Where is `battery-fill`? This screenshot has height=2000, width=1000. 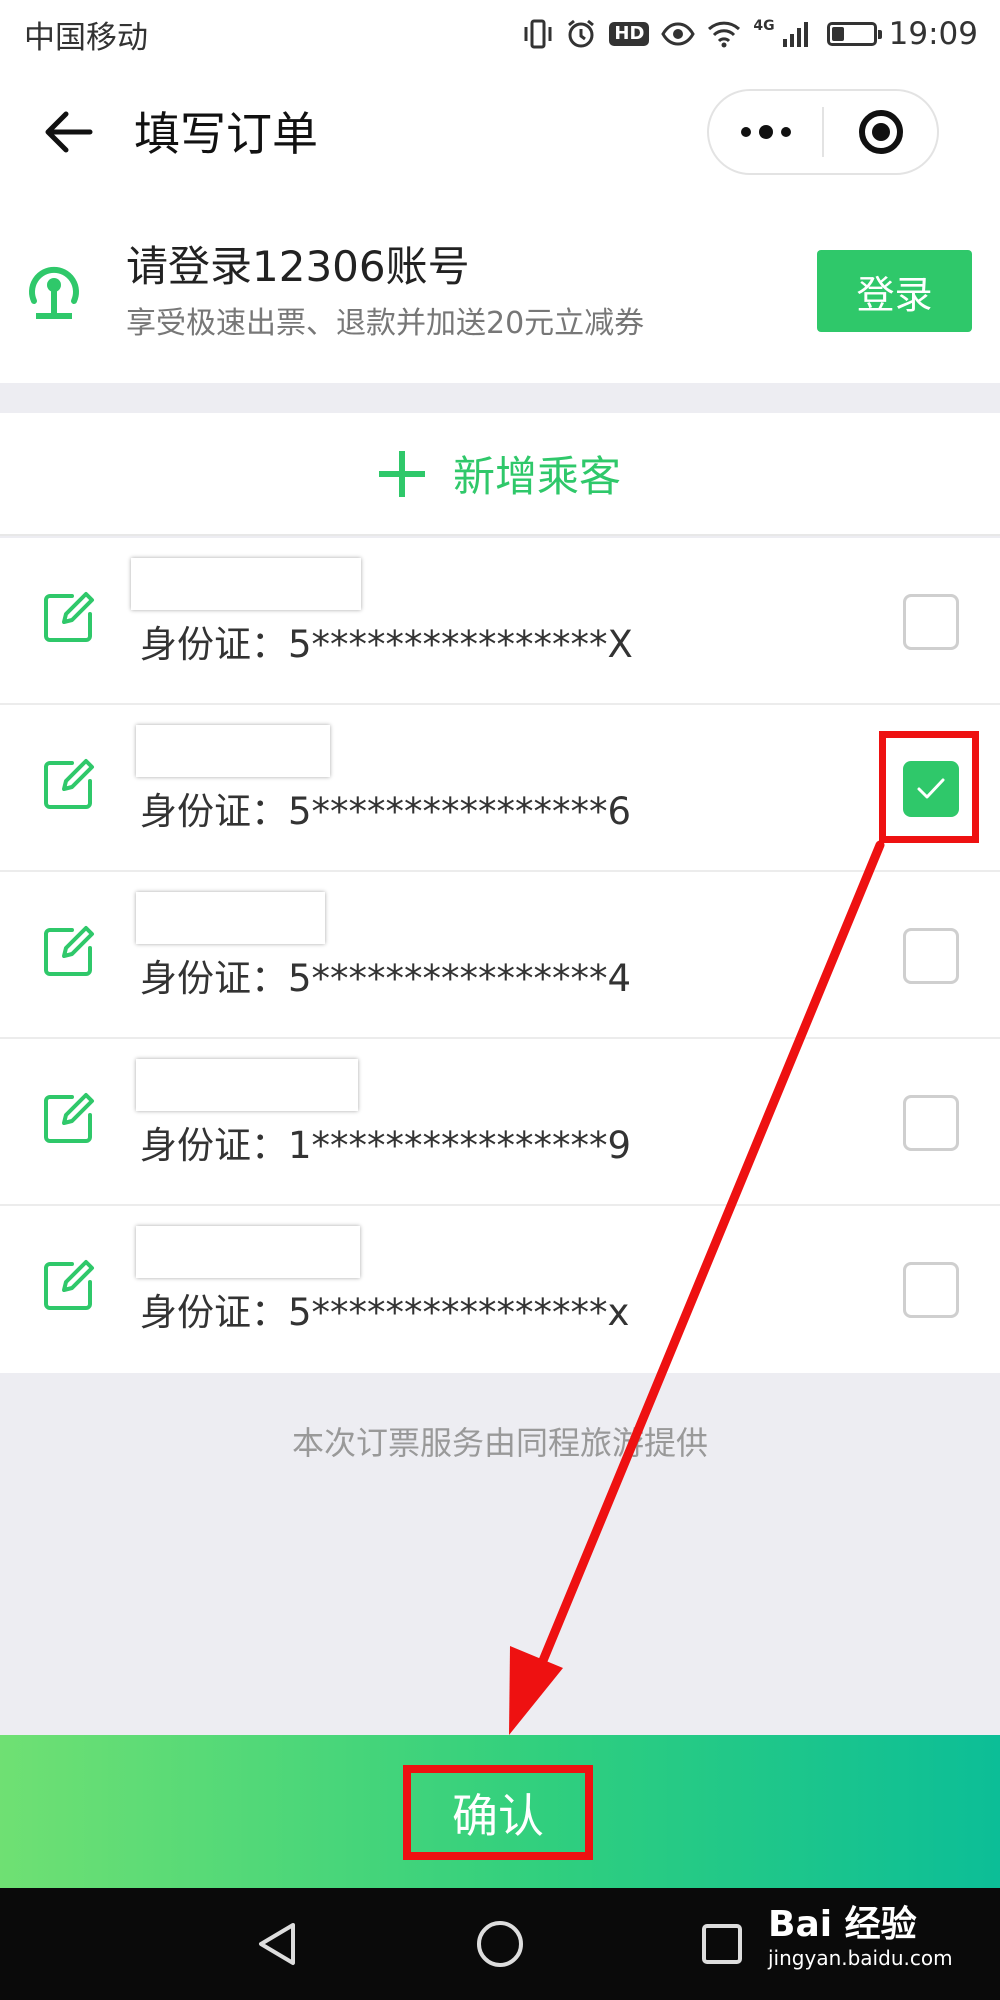
battery-fill is located at coordinates (837, 34).